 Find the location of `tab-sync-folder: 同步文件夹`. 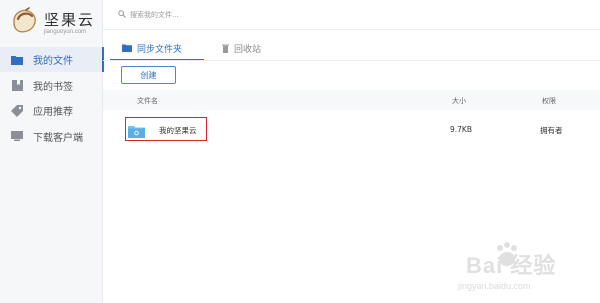

tab-sync-folder: 同步文件夹 is located at coordinates (152, 48).